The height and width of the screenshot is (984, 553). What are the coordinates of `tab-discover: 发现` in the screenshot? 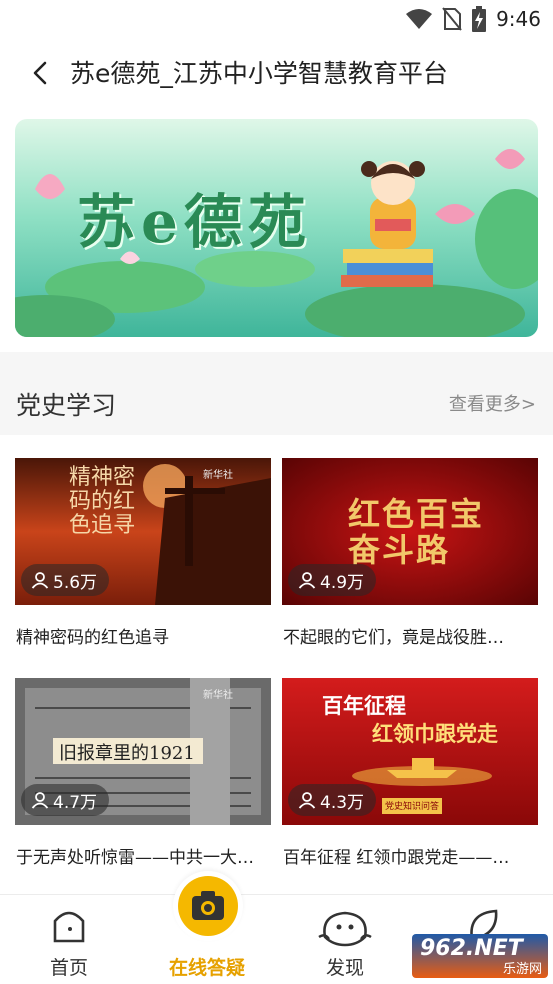 It's located at (345, 939).